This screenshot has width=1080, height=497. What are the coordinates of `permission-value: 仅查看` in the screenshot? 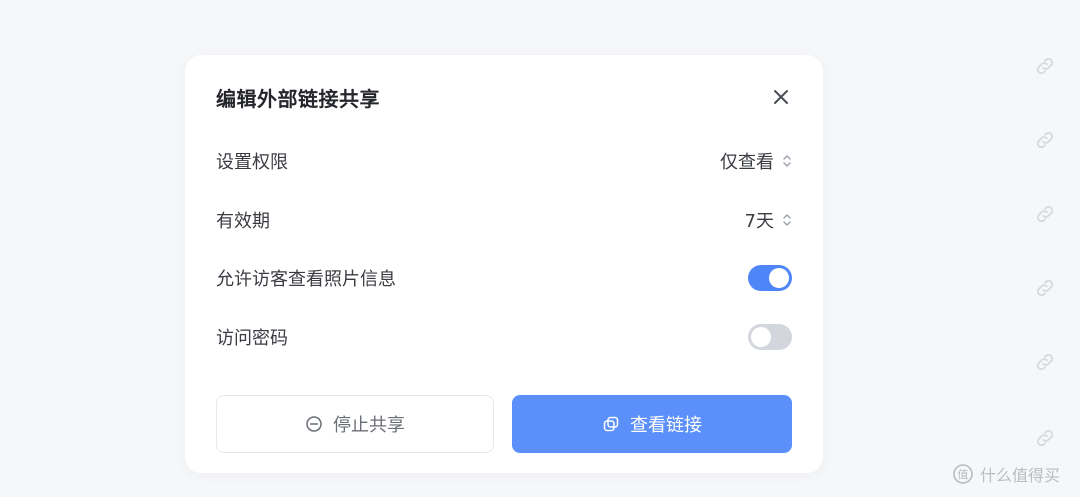 It's located at (747, 162).